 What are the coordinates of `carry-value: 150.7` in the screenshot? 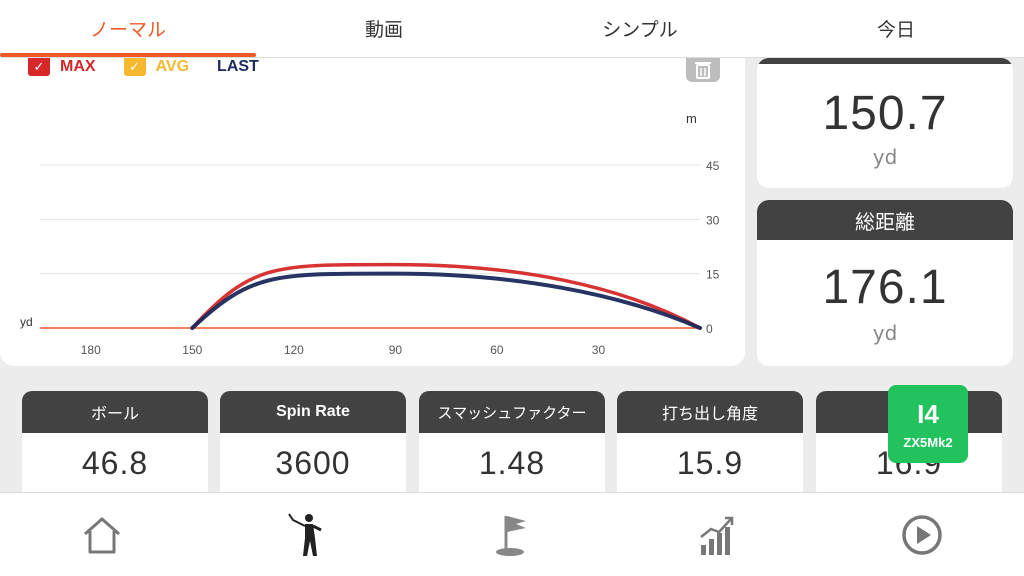 It's located at (885, 113).